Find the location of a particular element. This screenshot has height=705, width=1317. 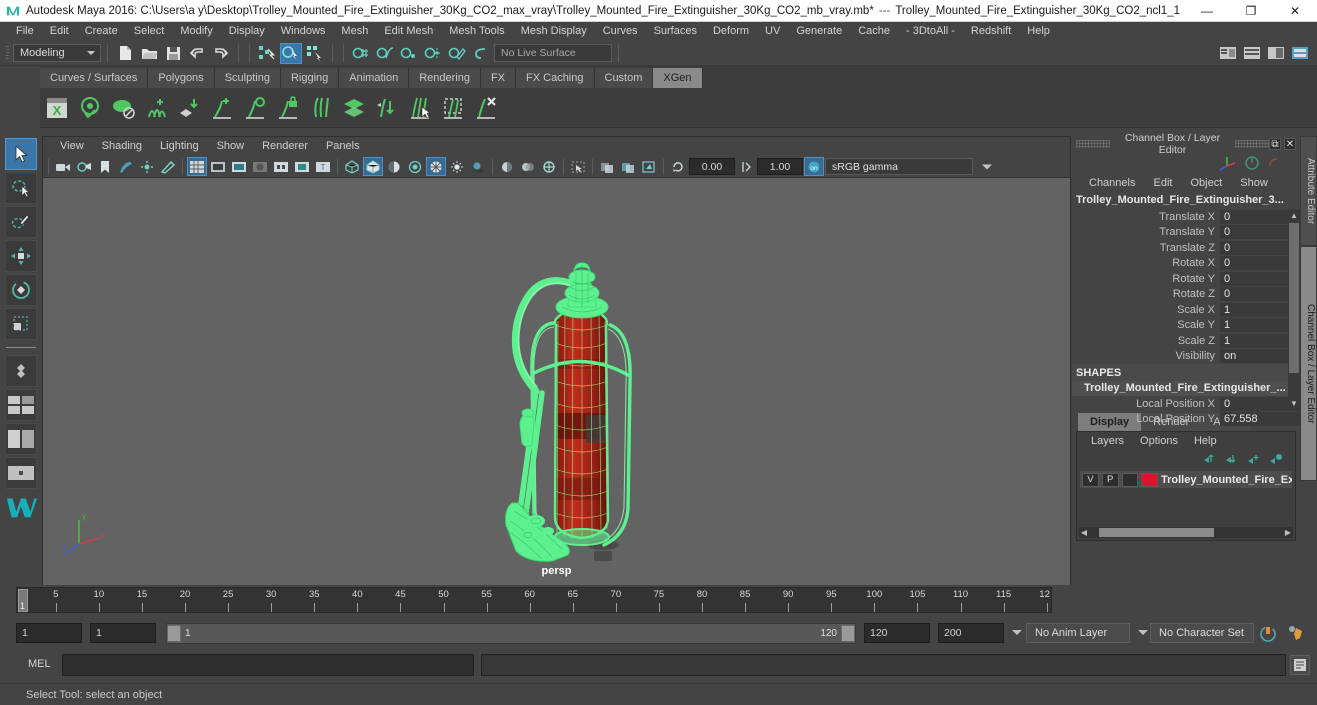

safe-title-icon: T is located at coordinates (323, 166).